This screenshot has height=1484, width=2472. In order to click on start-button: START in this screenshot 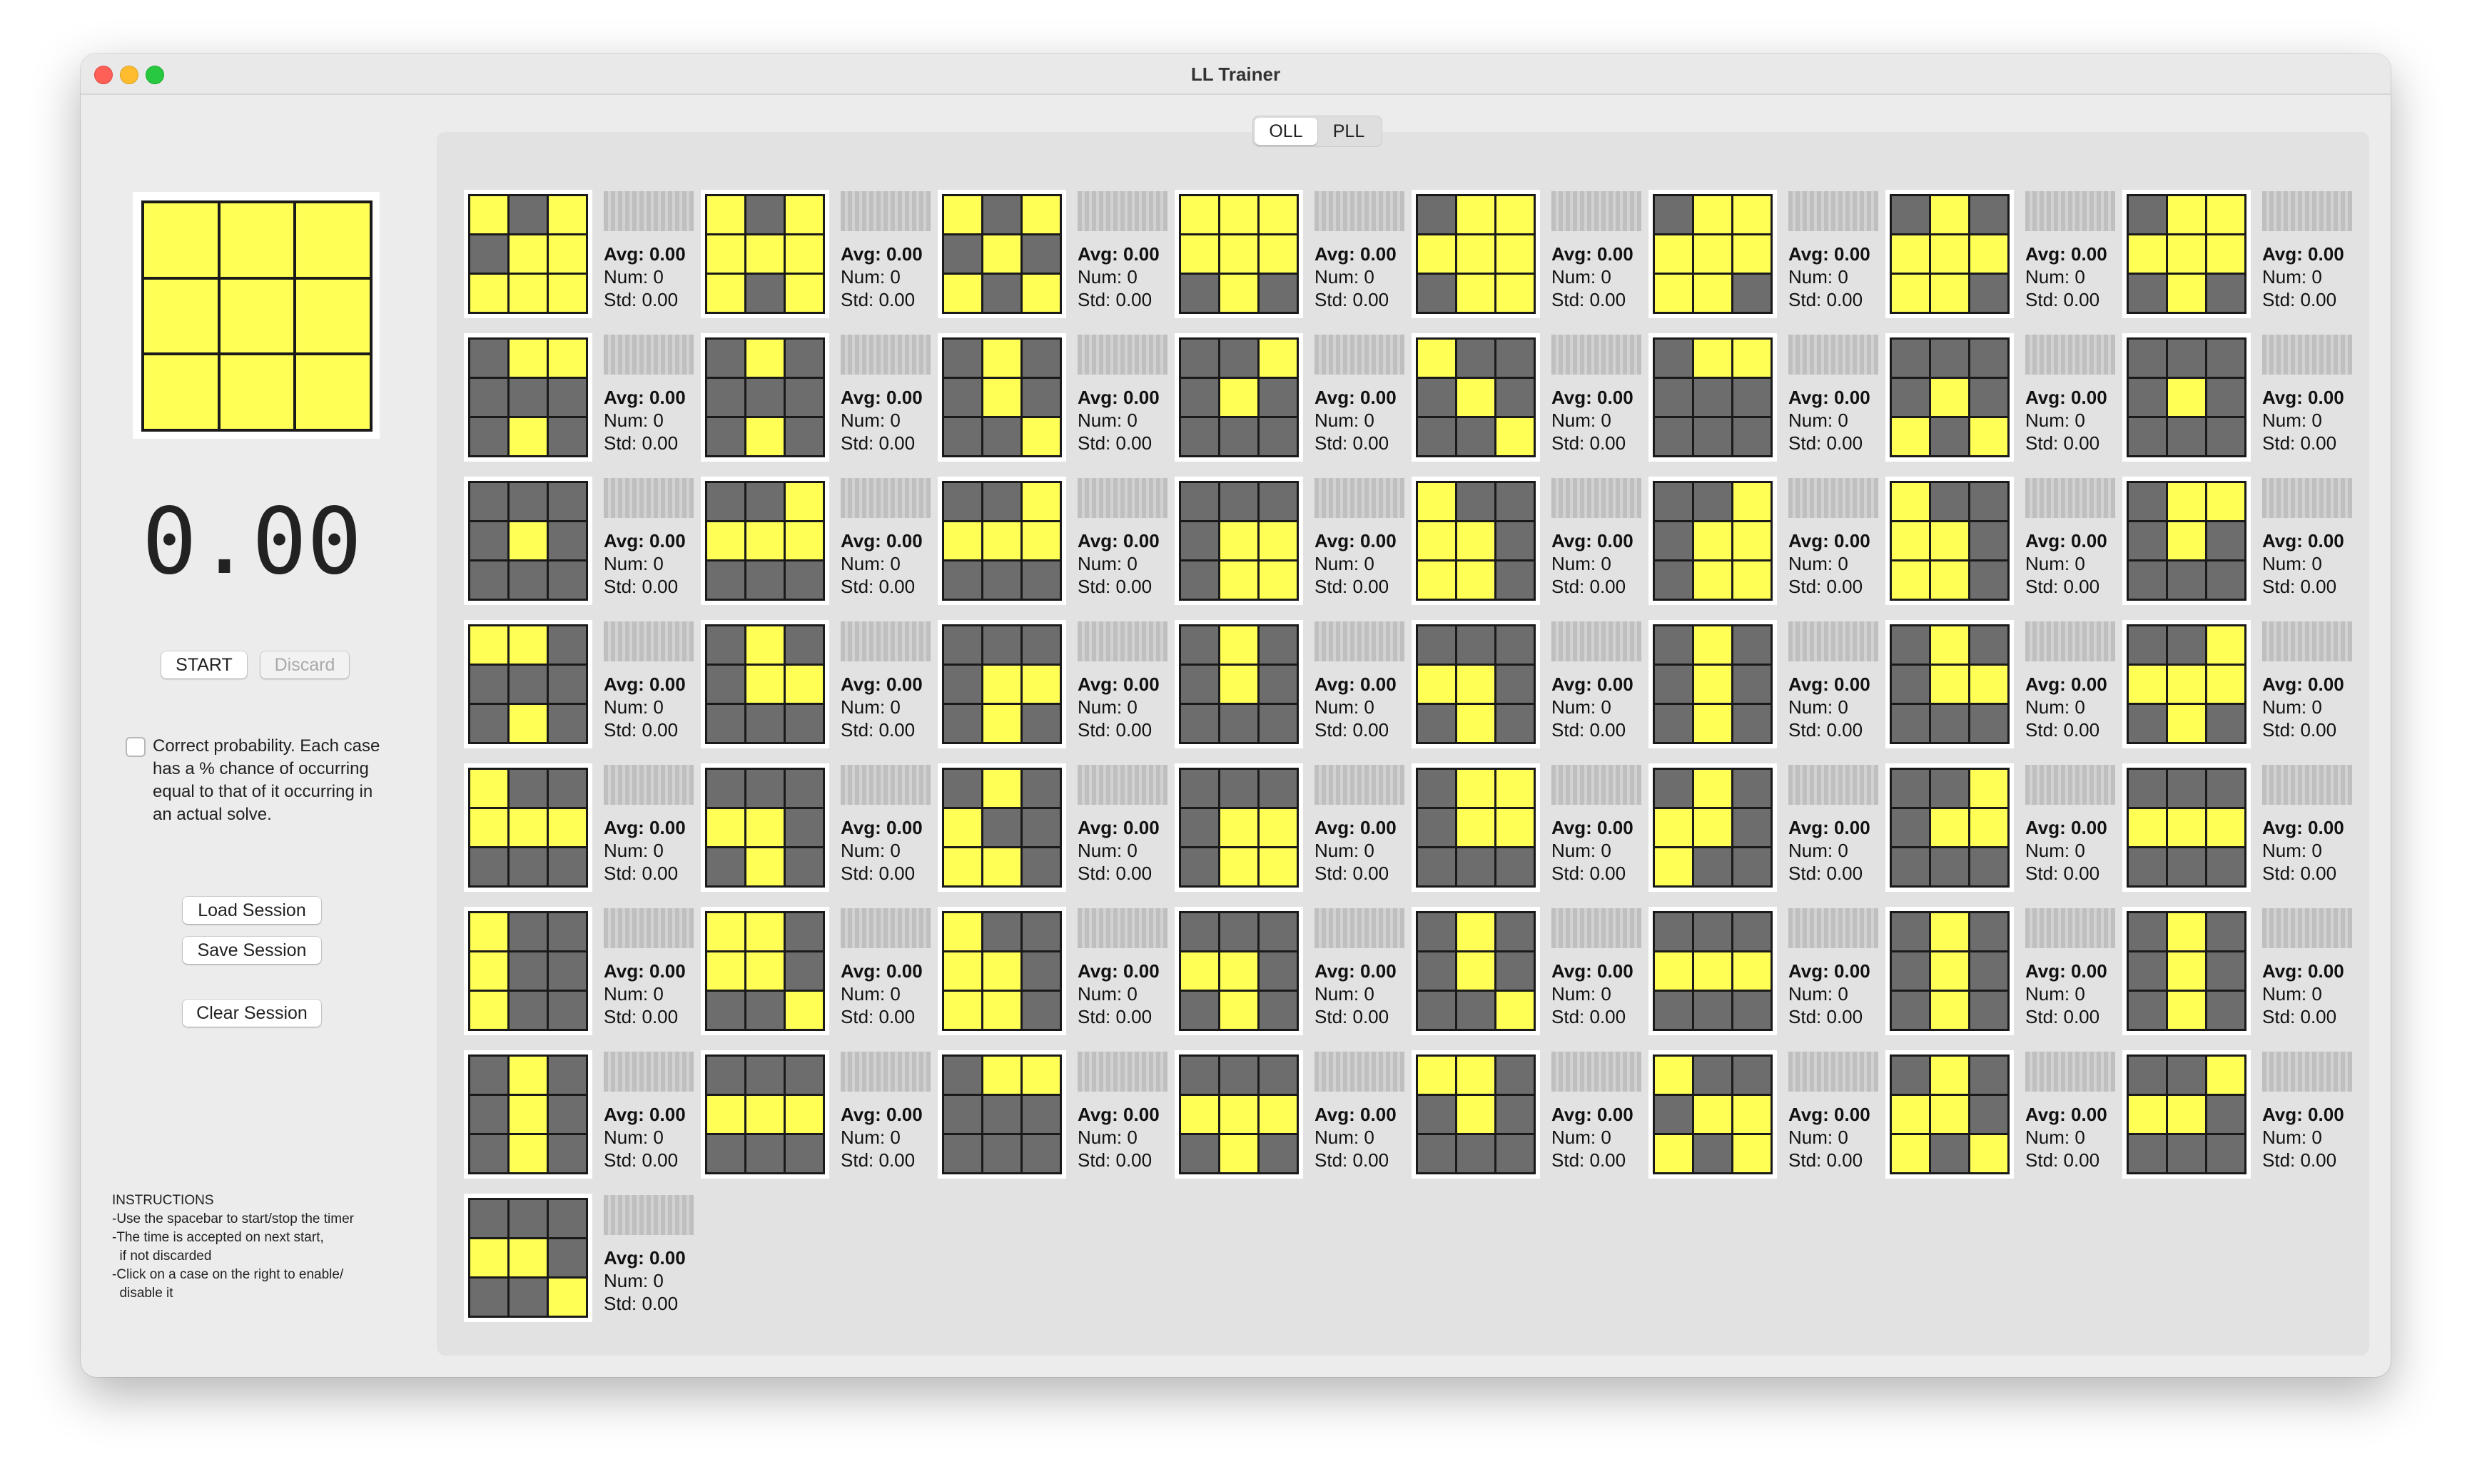, I will do `click(204, 665)`.